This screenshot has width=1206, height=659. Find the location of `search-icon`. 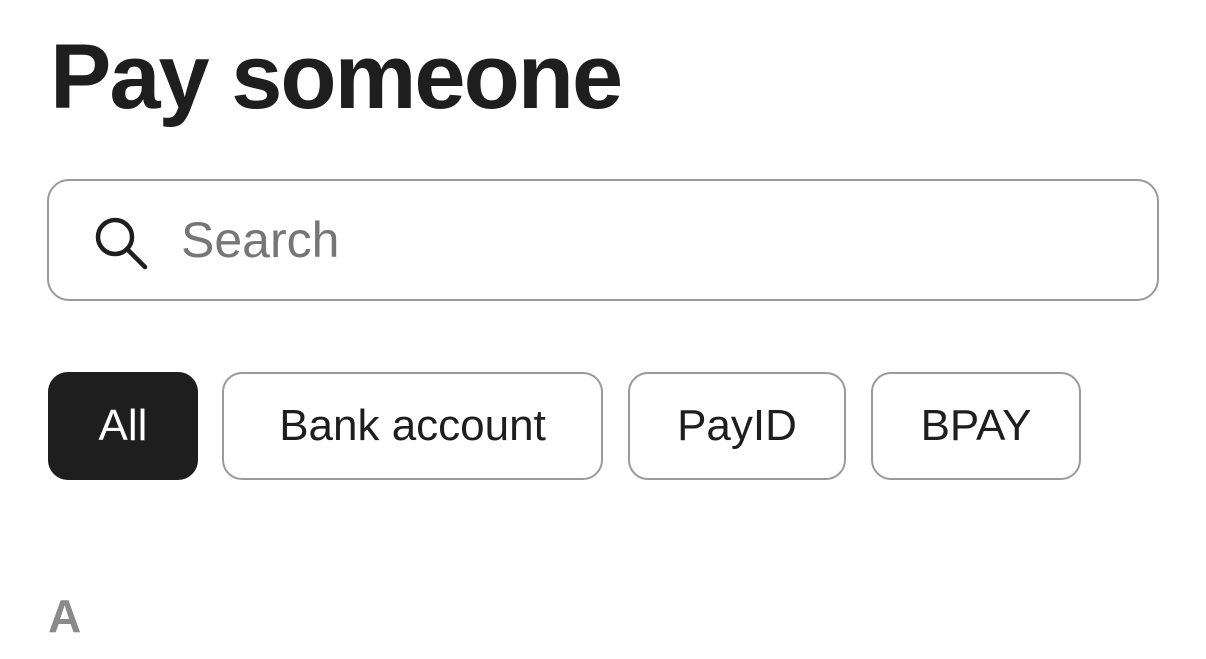

search-icon is located at coordinates (121, 243).